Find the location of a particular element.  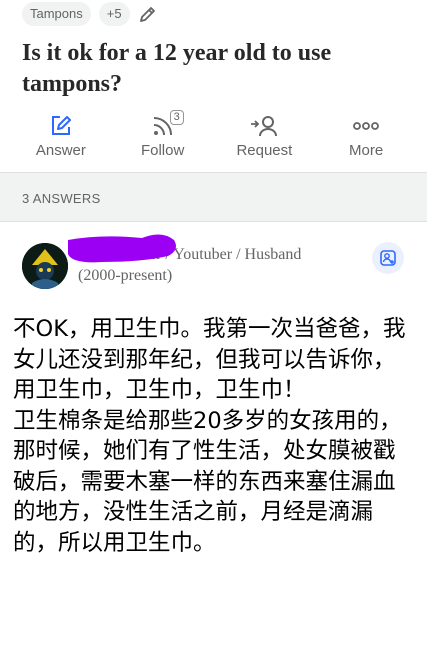

question-action-bar: Answer 3 Follow Request More is located at coordinates (213, 140).